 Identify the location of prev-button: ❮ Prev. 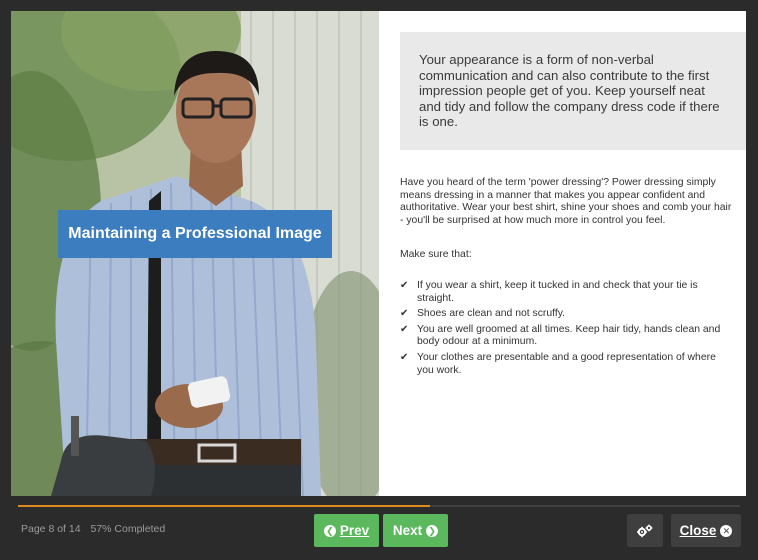
(346, 530).